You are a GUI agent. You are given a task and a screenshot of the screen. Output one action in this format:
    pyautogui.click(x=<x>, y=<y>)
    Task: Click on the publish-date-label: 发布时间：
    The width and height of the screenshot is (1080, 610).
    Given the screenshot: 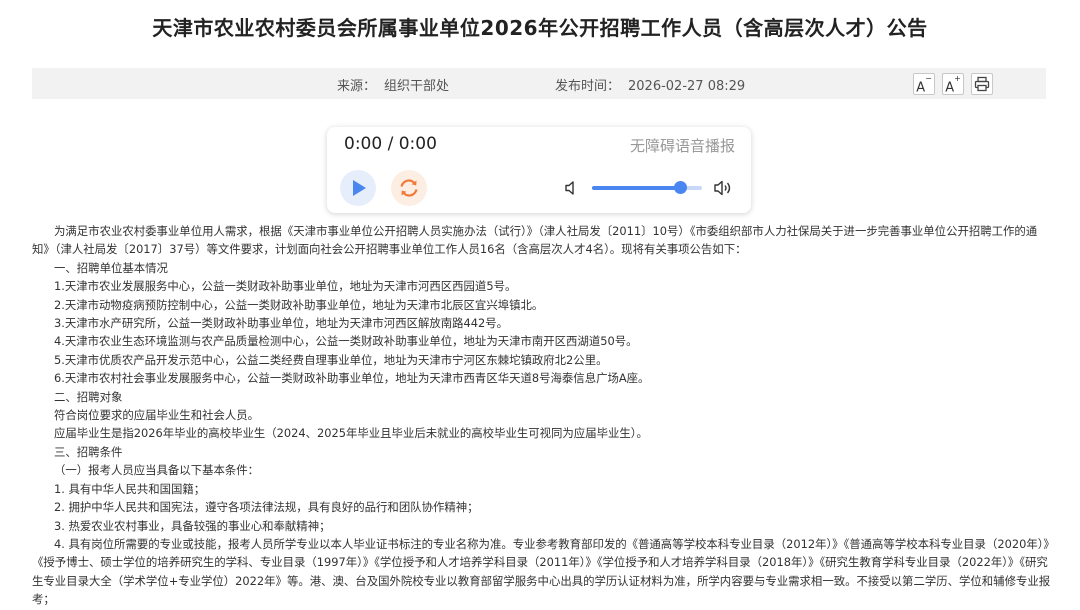 What is the action you would take?
    pyautogui.click(x=588, y=86)
    